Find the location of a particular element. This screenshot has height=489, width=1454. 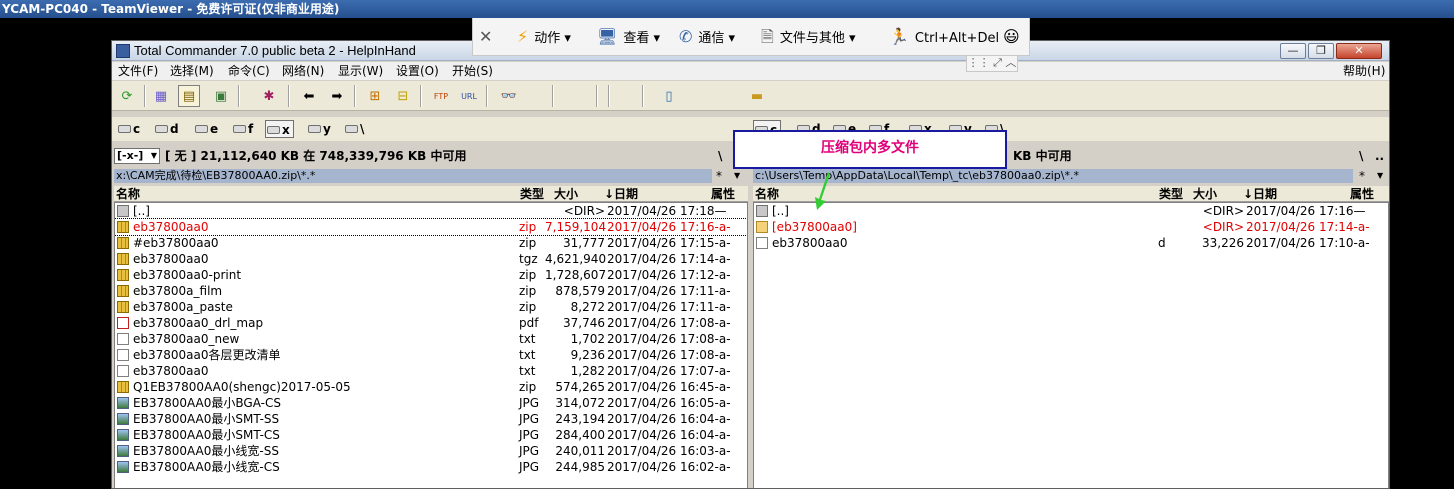

left-root-button: \ is located at coordinates (720, 156).